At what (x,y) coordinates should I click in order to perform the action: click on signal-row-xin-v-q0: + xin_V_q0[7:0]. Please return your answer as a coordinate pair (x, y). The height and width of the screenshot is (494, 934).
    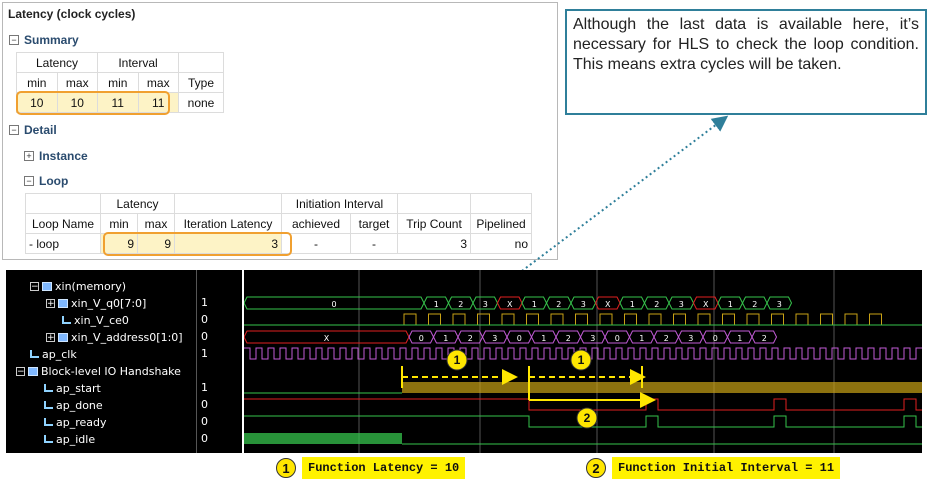
    Looking at the image, I should click on (96, 303).